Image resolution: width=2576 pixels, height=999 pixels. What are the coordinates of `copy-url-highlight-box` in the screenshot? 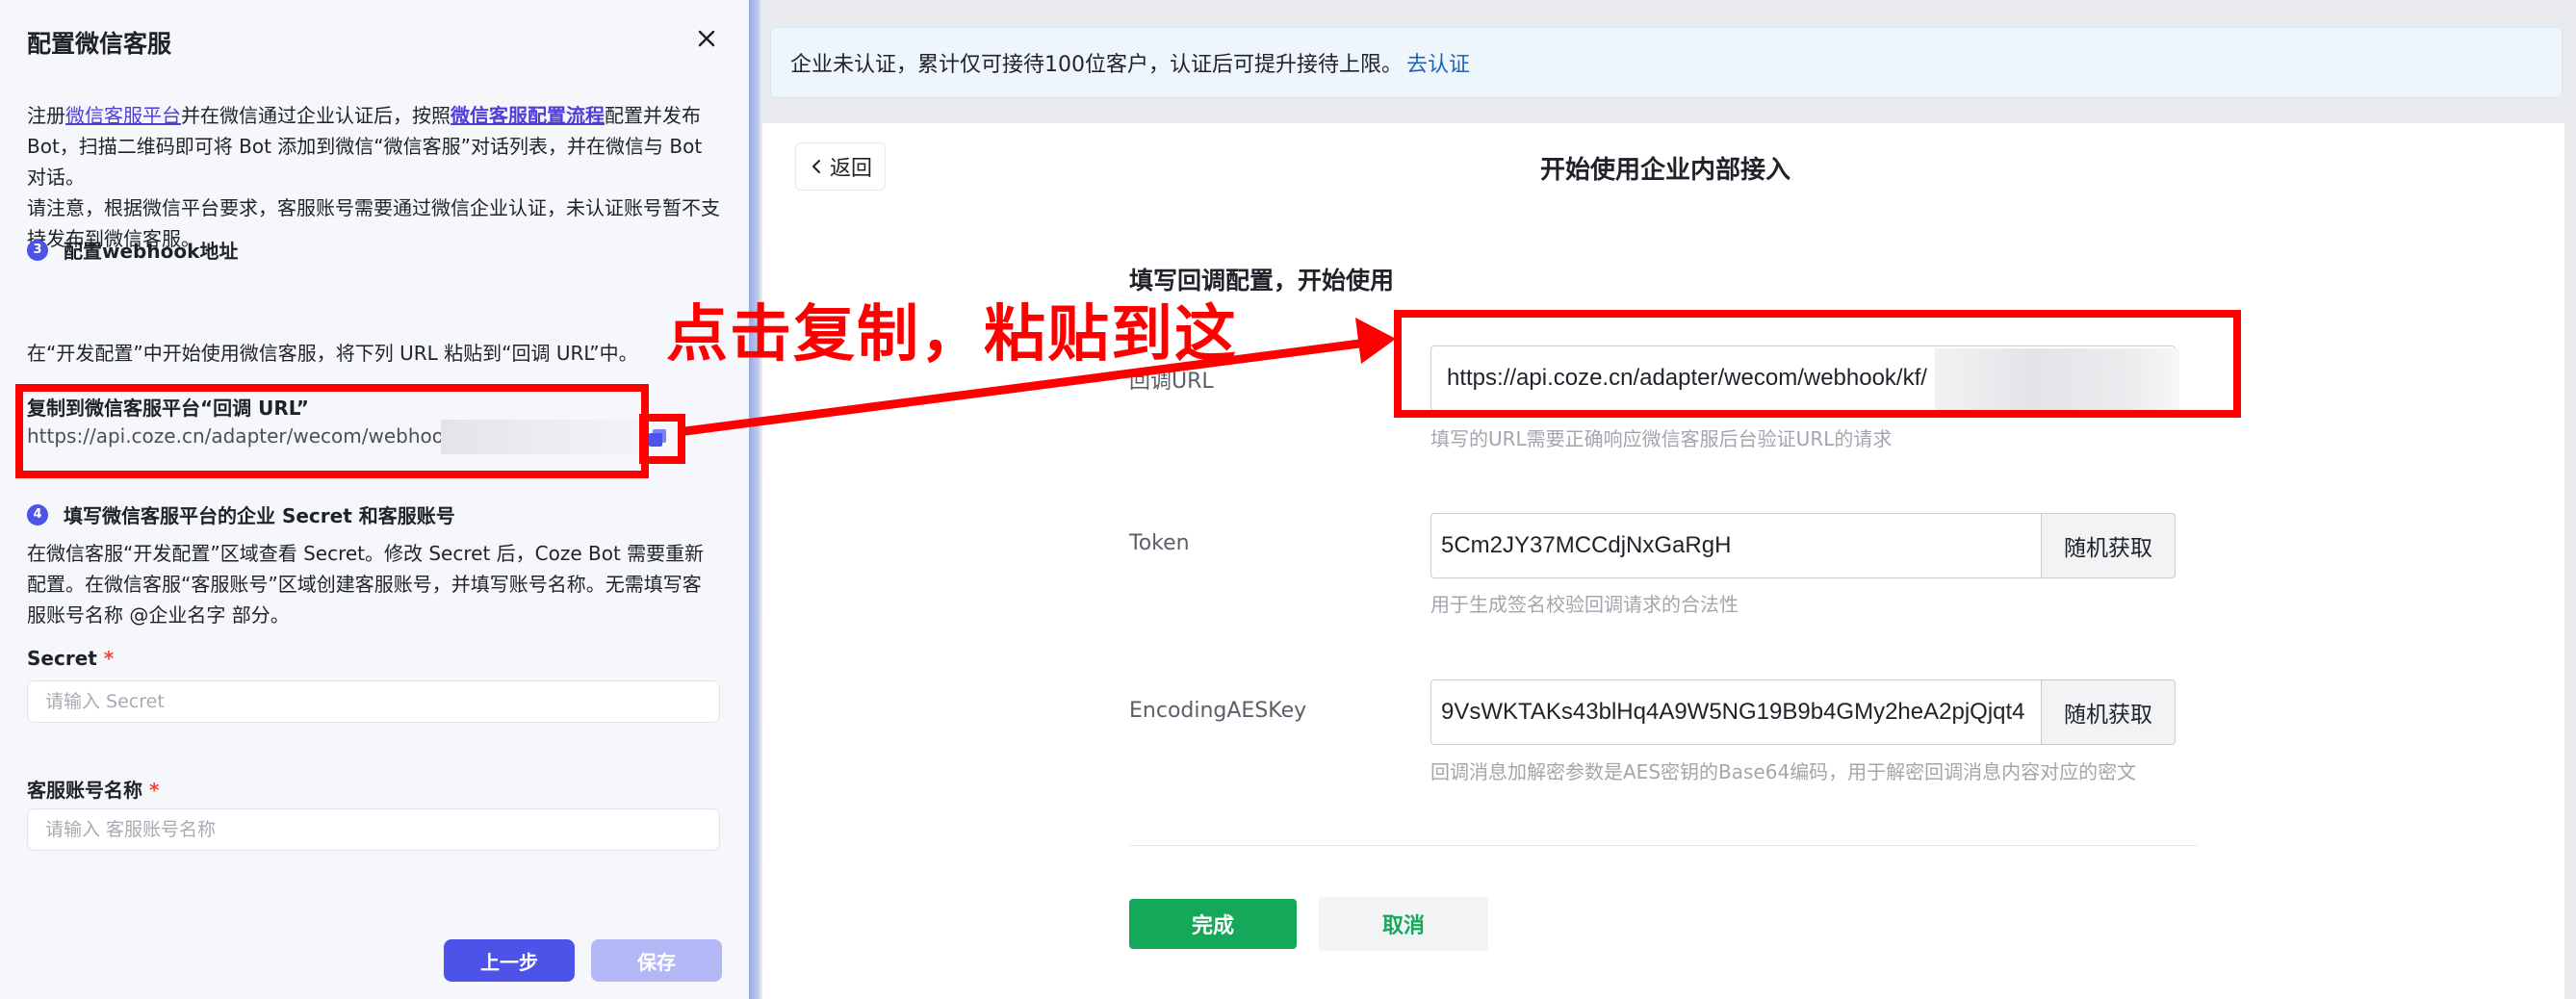 It's located at (332, 431).